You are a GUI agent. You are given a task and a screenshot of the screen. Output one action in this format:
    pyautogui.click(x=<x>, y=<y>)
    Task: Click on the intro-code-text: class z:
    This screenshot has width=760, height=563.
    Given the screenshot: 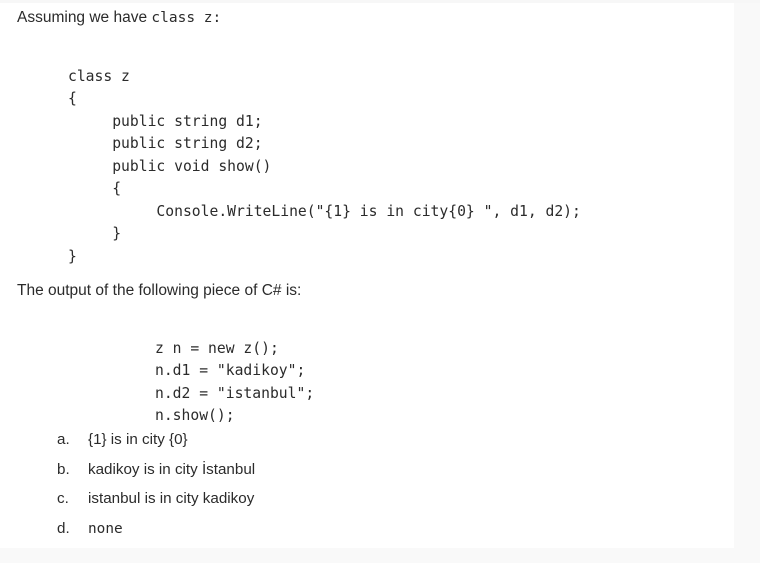 What is the action you would take?
    pyautogui.click(x=186, y=18)
    